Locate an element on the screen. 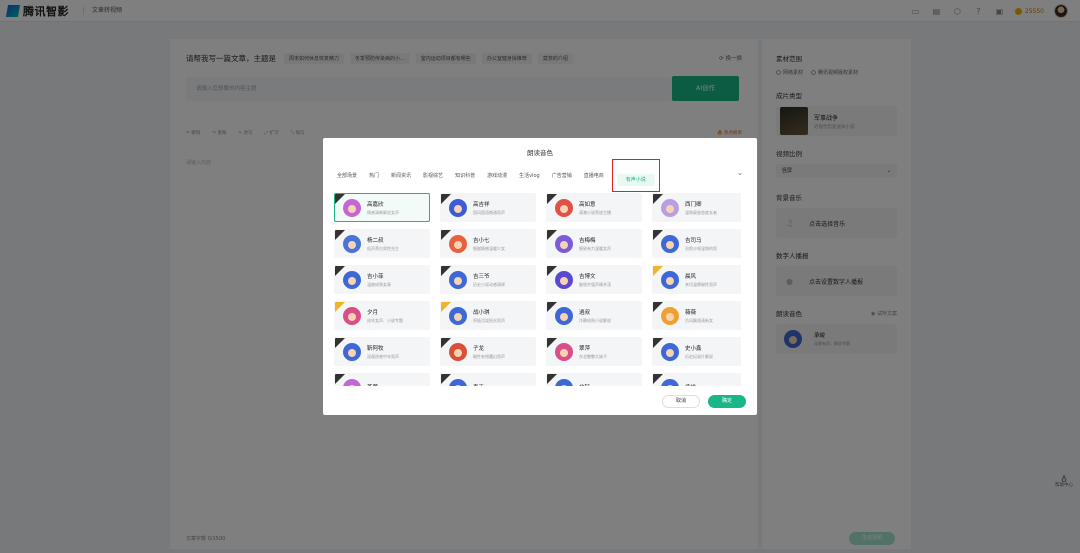 This screenshot has width=1080, height=553. voice-tab: 直播电商 is located at coordinates (594, 175).